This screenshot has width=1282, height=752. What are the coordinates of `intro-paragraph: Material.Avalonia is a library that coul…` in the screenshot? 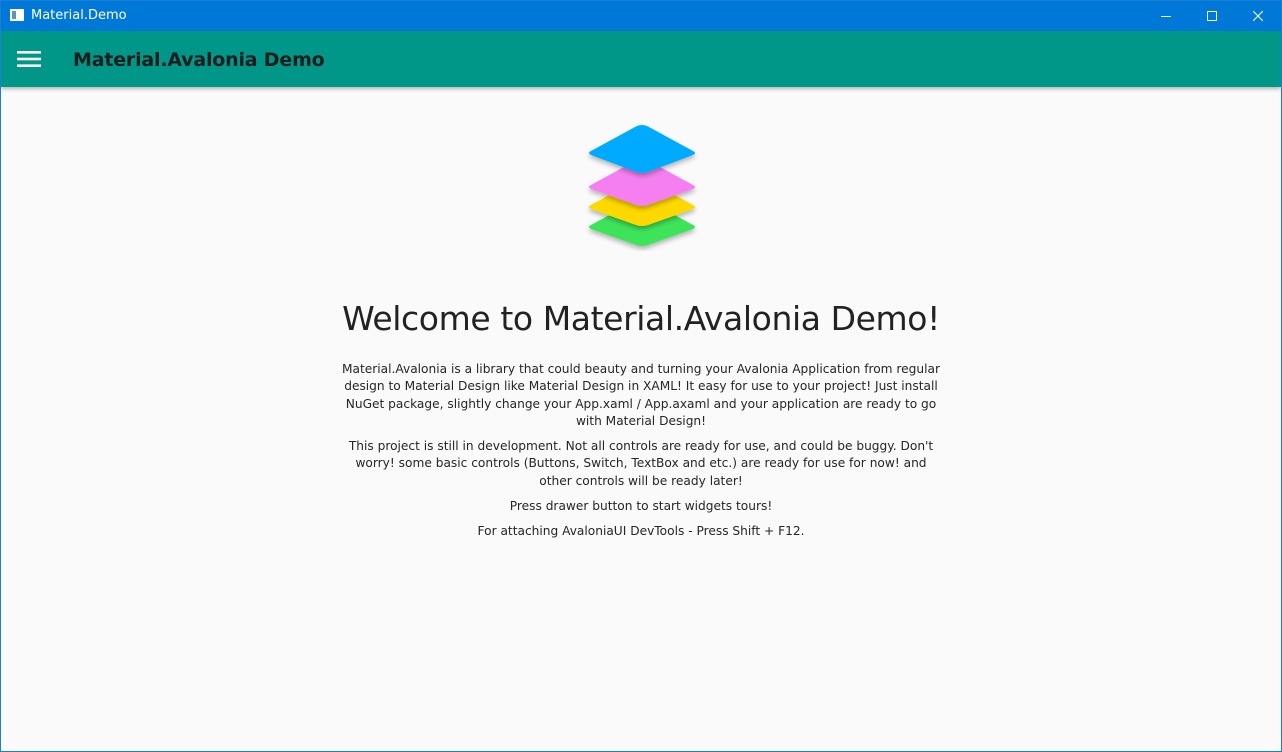 It's located at (640, 395).